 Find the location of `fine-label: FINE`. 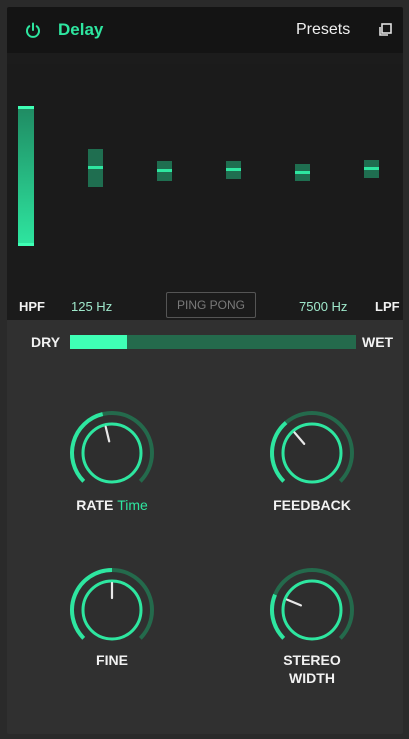

fine-label: FINE is located at coordinates (112, 660).